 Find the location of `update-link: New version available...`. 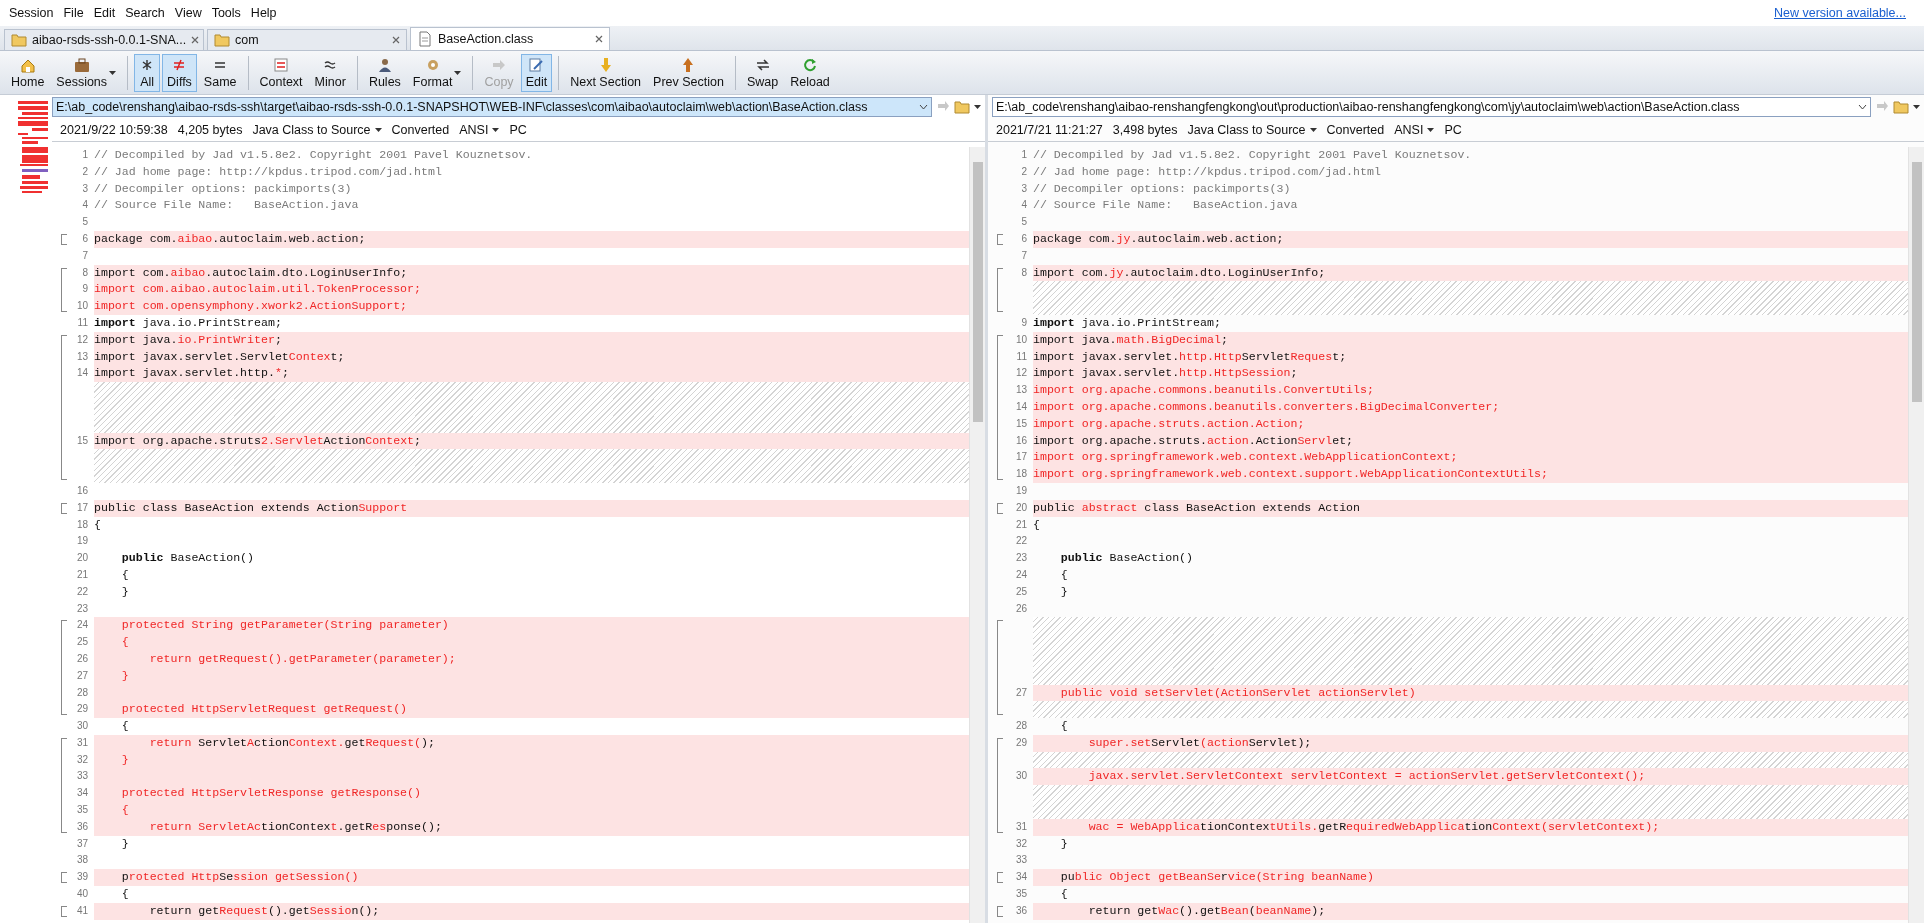

update-link: New version available... is located at coordinates (1840, 13).